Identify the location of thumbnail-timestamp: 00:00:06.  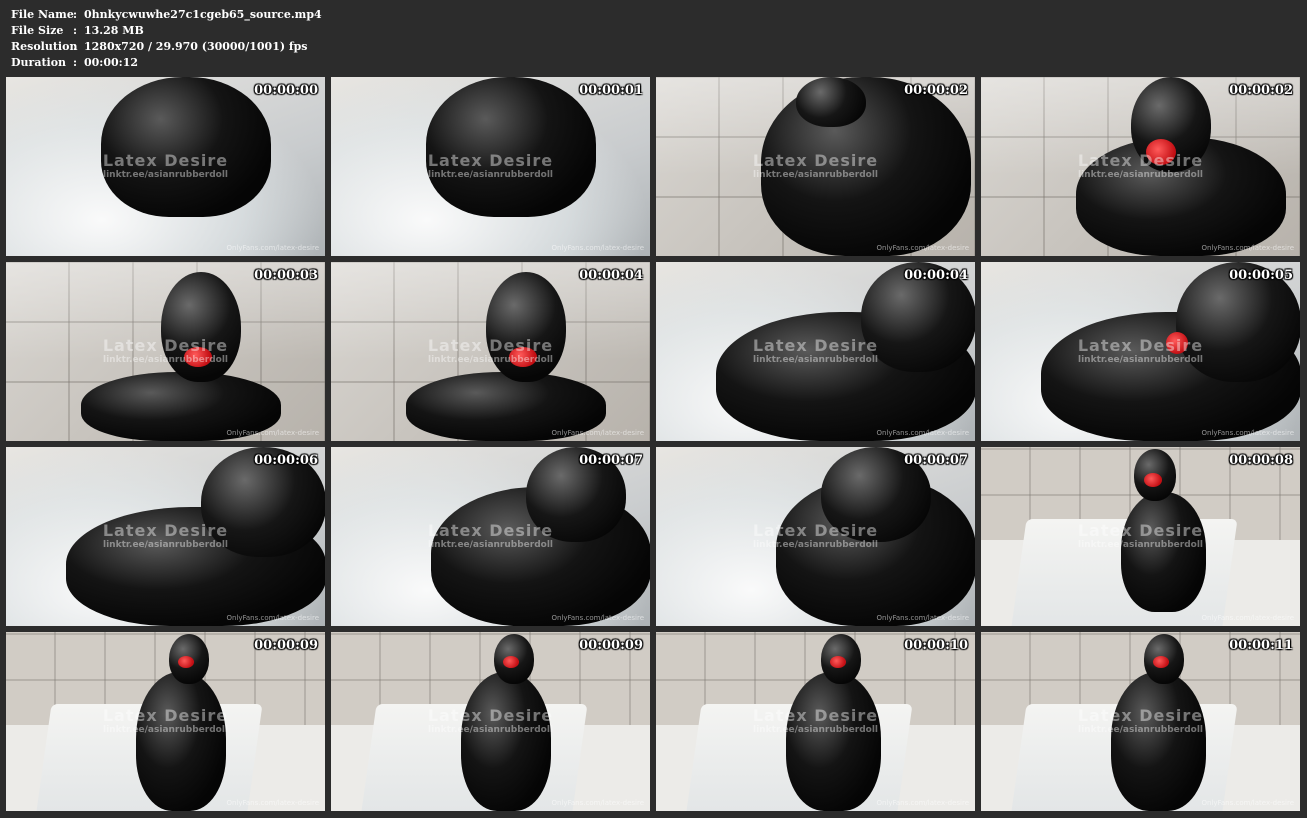
(286, 460).